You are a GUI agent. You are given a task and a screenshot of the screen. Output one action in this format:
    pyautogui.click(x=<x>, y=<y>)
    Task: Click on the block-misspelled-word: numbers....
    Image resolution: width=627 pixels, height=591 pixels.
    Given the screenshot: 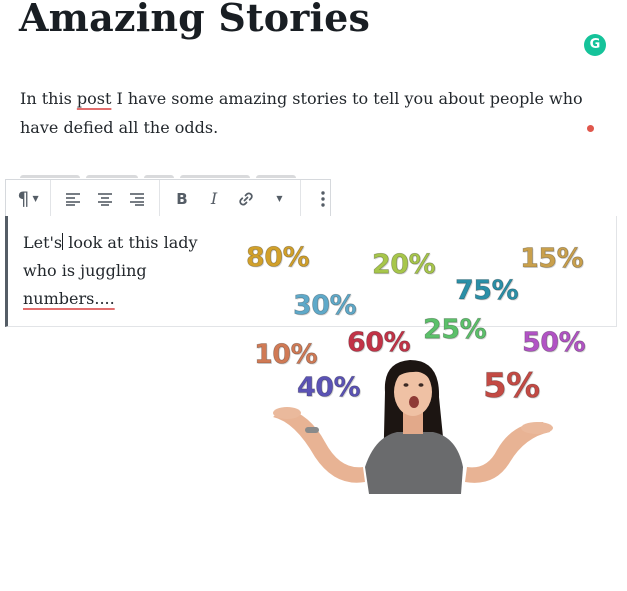 What is the action you would take?
    pyautogui.click(x=69, y=298)
    